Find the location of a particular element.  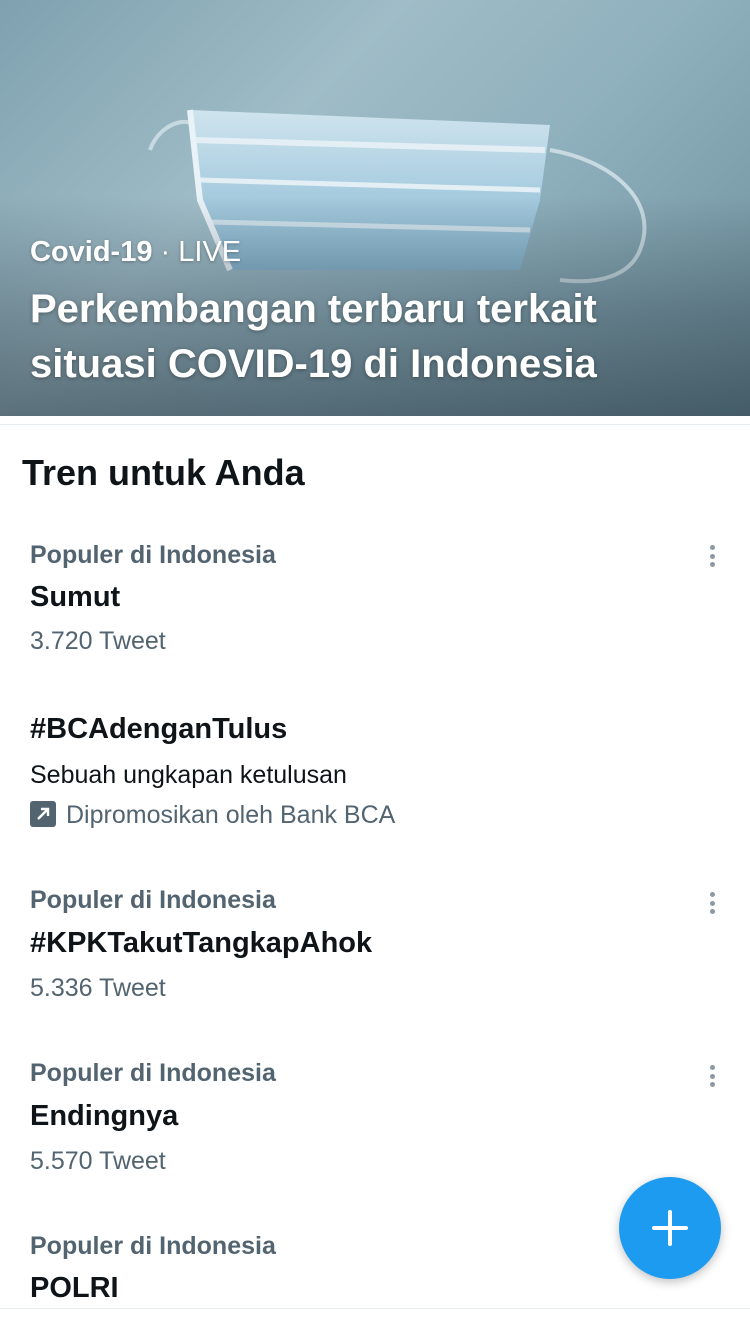

trend-name: Endingnya is located at coordinates (104, 1116).